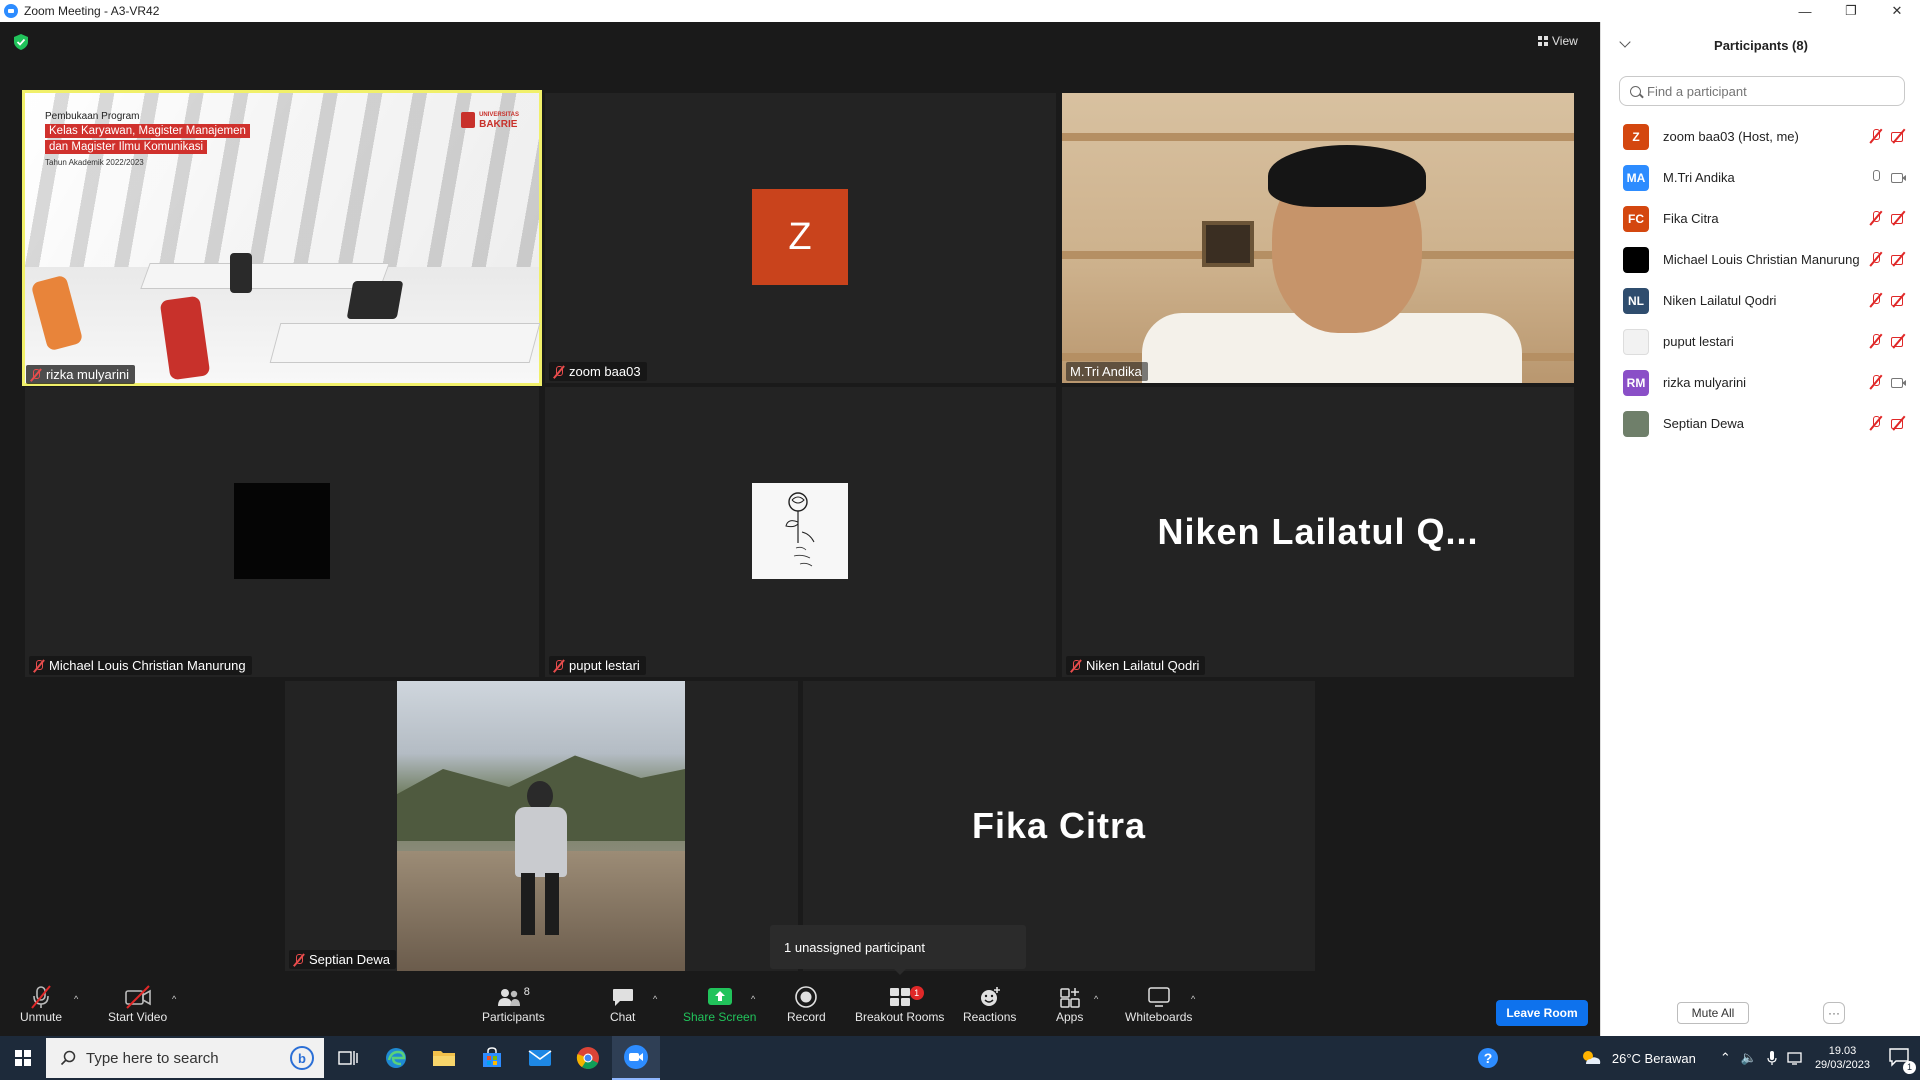  I want to click on participant-name: zoom baa03, so click(605, 371).